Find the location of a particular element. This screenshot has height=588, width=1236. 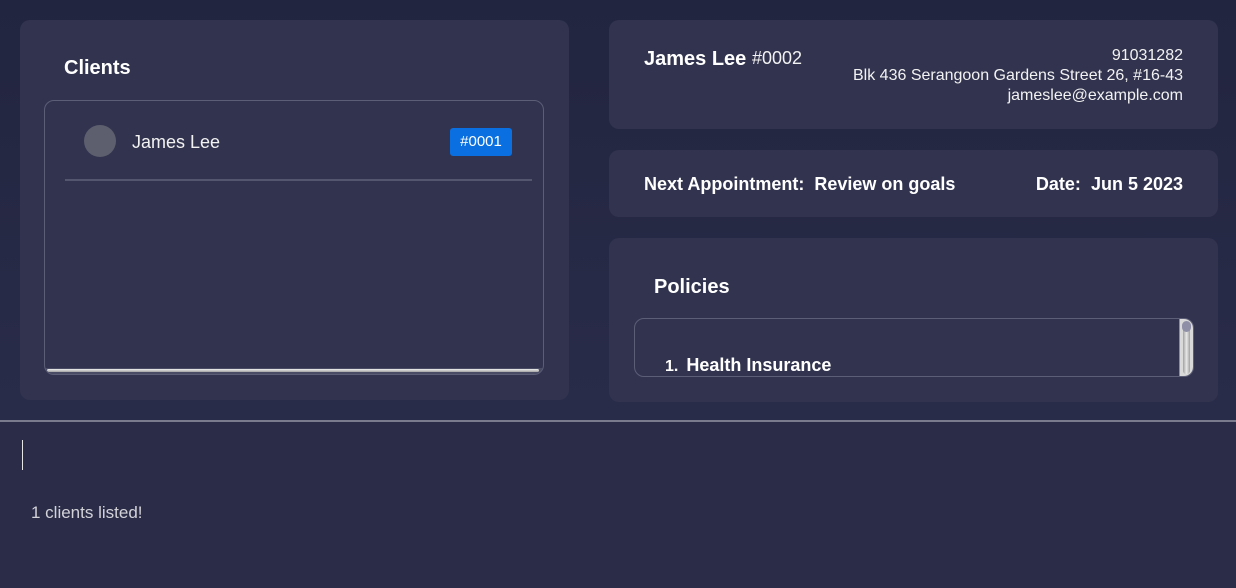

client-list-scrollbar is located at coordinates (294, 371).